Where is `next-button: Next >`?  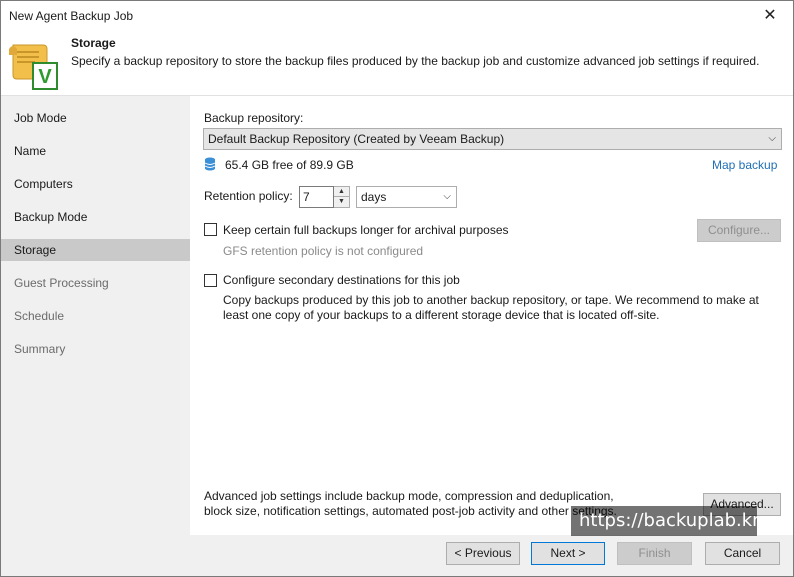
next-button: Next > is located at coordinates (568, 553).